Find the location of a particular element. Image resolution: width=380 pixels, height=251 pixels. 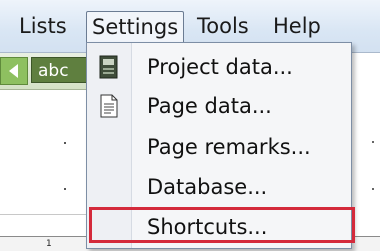

menu-tools: Tools is located at coordinates (223, 26).